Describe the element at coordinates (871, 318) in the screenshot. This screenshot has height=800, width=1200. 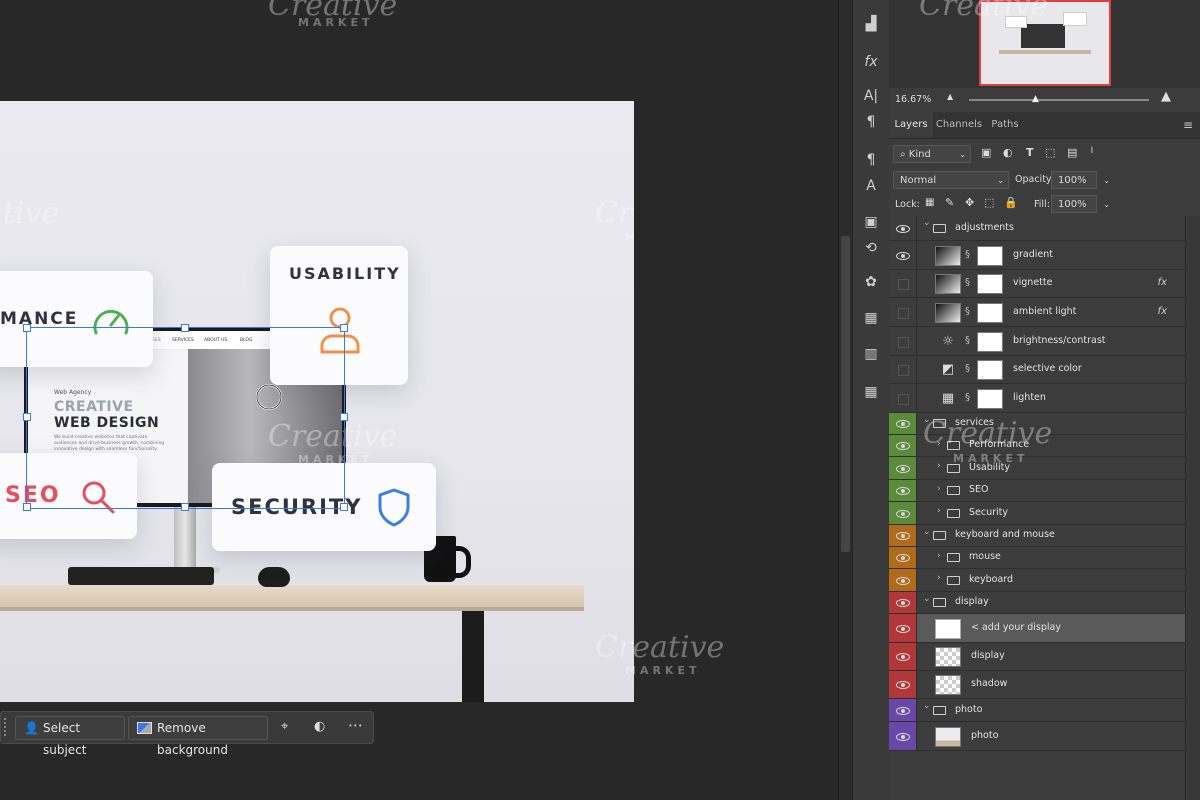
I see `swatches-icon: ▦` at that location.